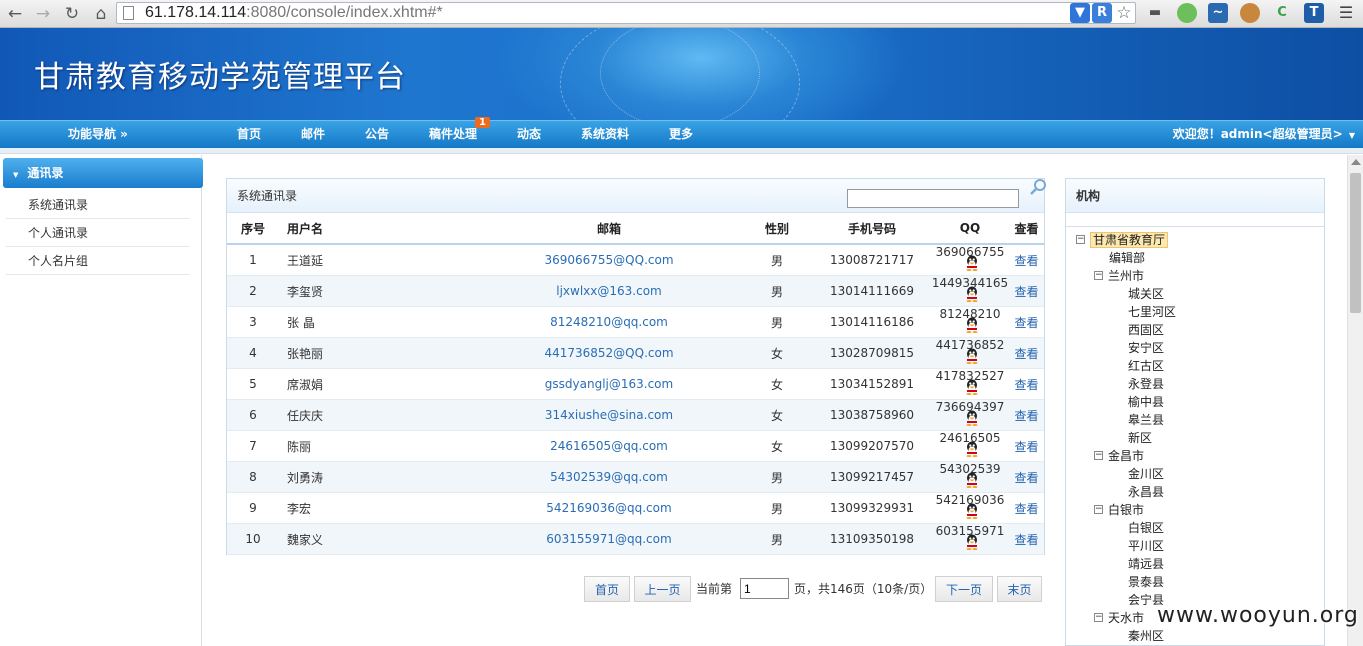  What do you see at coordinates (529, 134) in the screenshot?
I see `nav-news: 动态` at bounding box center [529, 134].